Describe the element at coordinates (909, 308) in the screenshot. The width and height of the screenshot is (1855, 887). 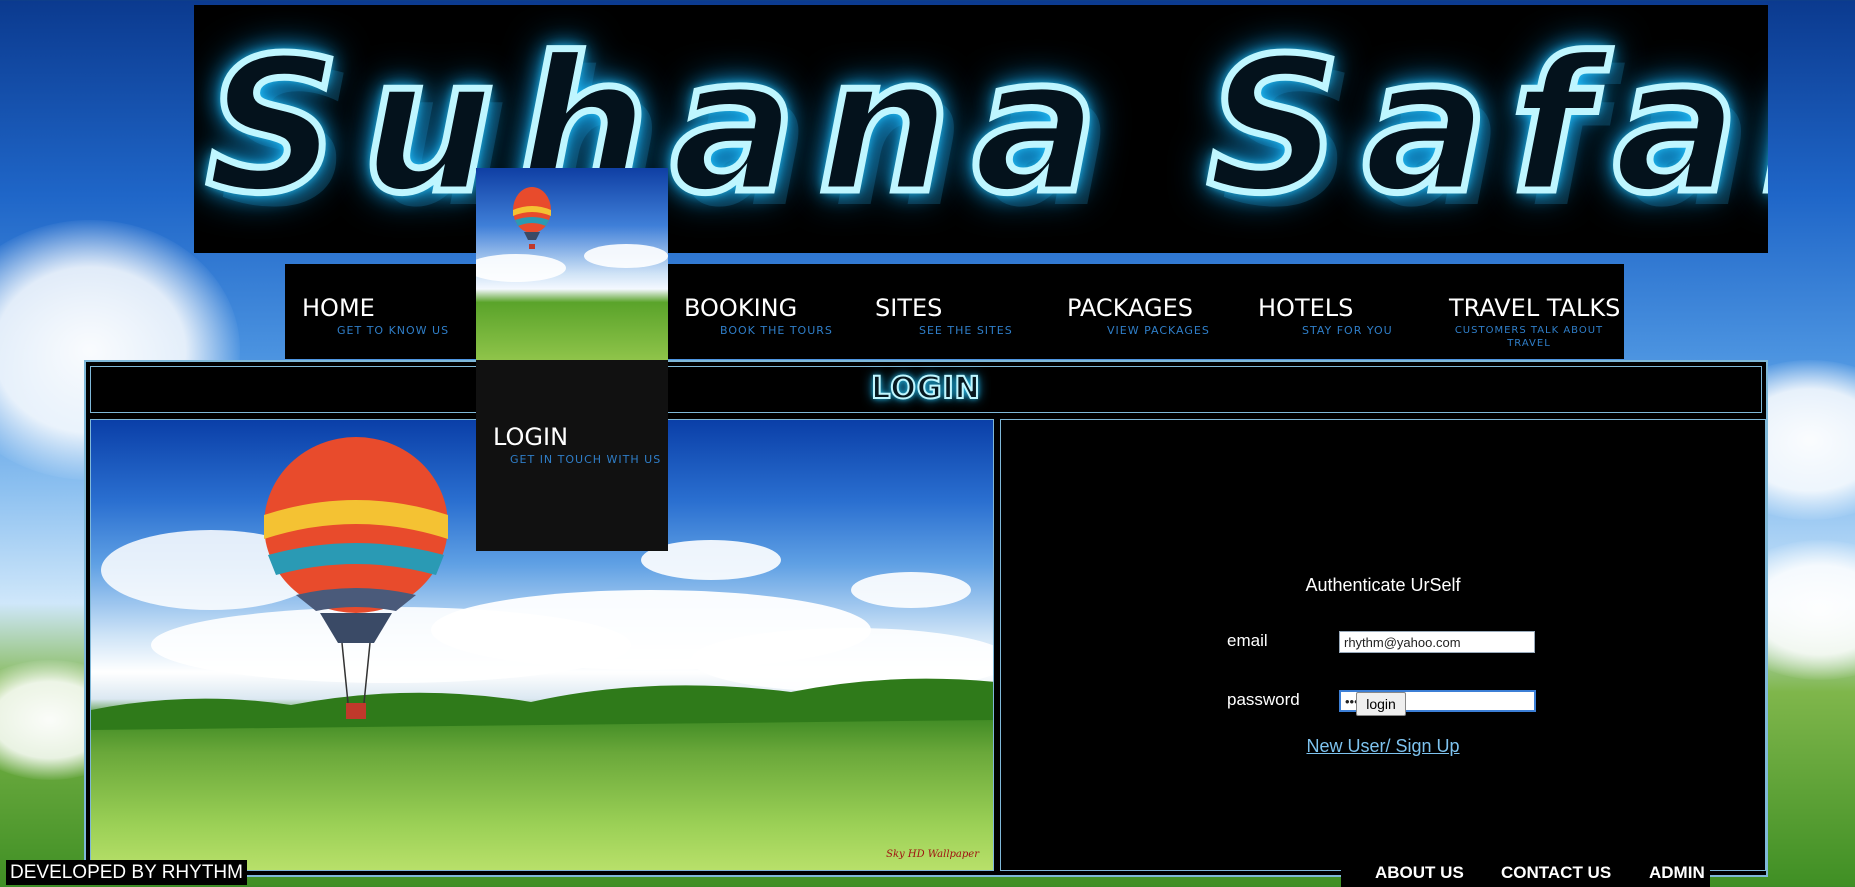
I see `nav-item-label: SITES` at that location.